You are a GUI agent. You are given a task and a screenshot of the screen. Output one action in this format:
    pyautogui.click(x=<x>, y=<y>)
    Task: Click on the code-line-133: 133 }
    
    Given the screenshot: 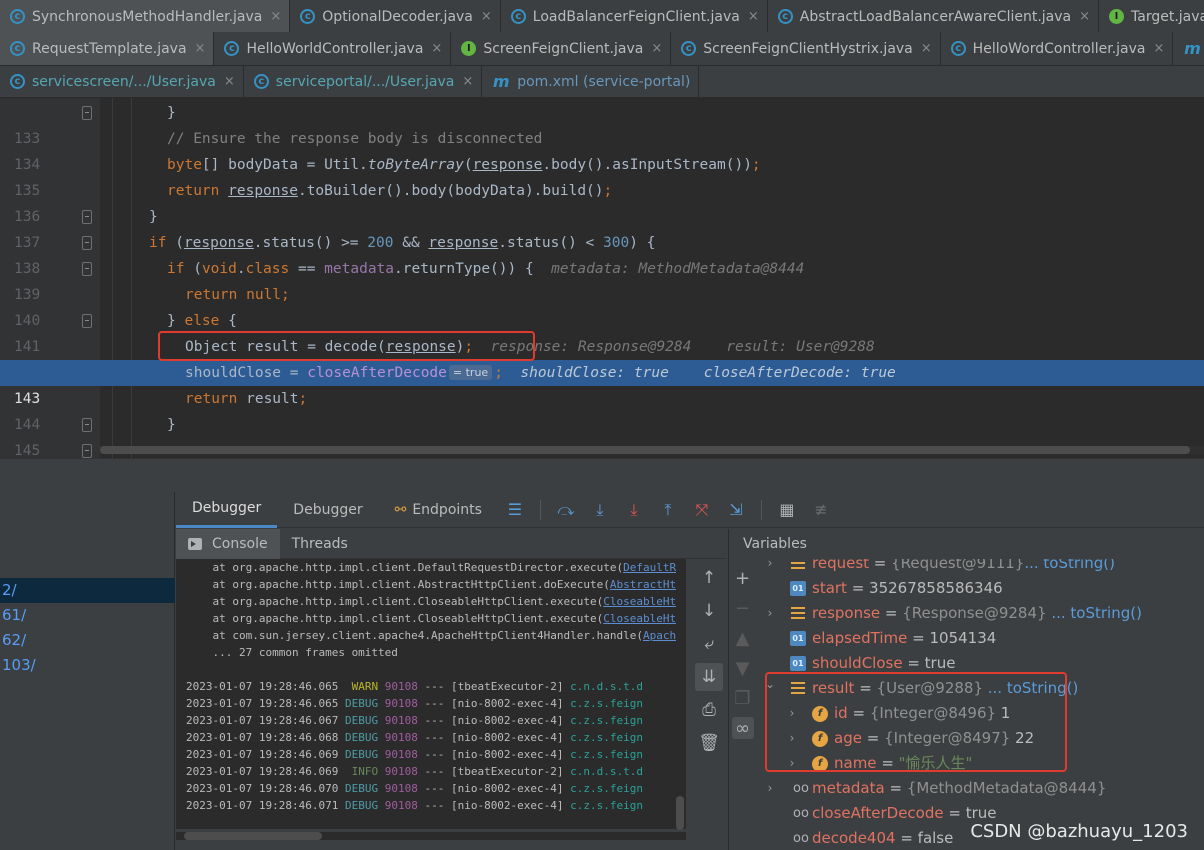 What is the action you would take?
    pyautogui.click(x=602, y=123)
    